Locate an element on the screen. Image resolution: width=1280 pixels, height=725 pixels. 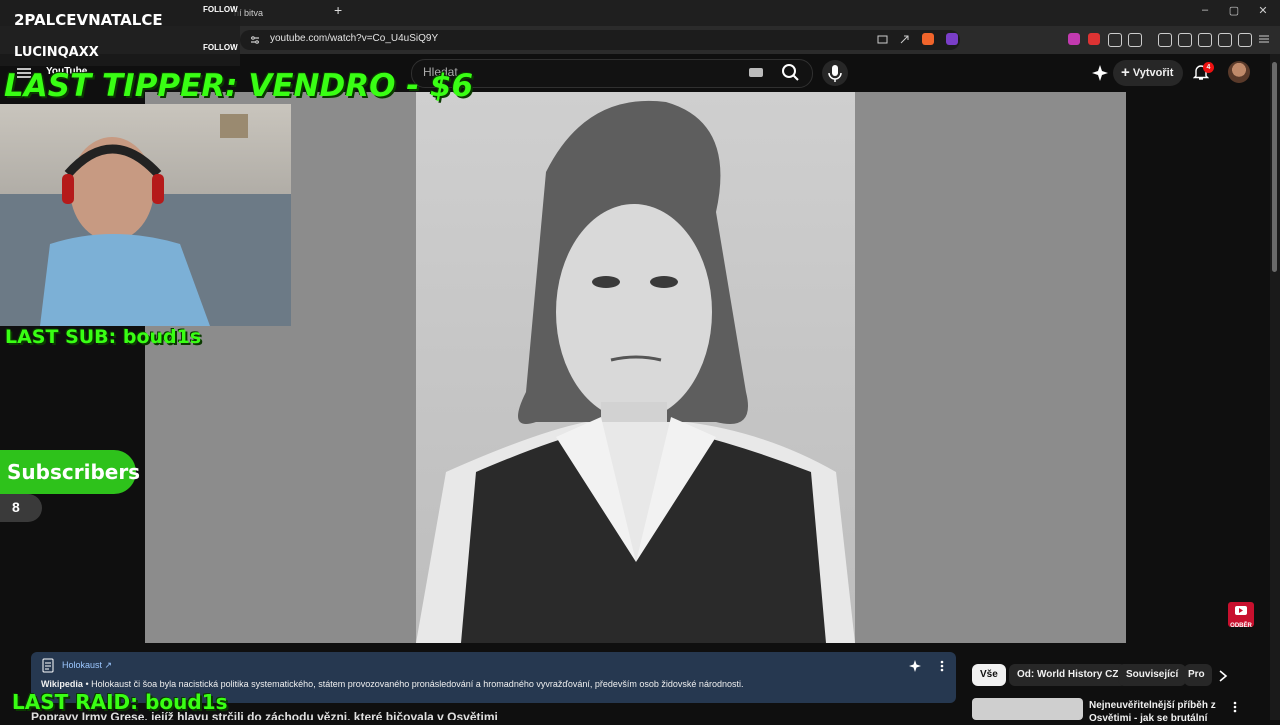
subscribers-label: Subscribers is located at coordinates (74, 472).